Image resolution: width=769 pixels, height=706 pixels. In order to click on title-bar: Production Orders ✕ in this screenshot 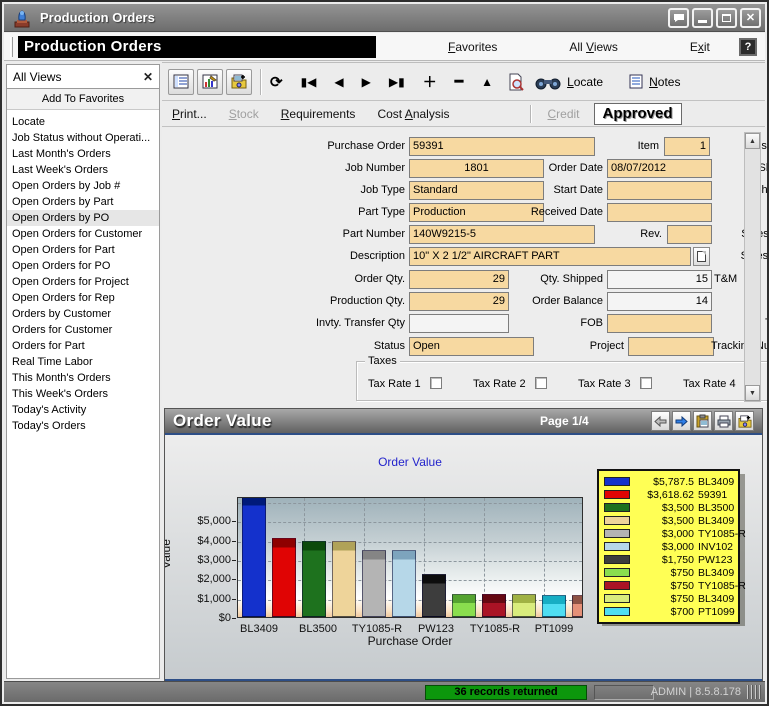, I will do `click(384, 18)`.